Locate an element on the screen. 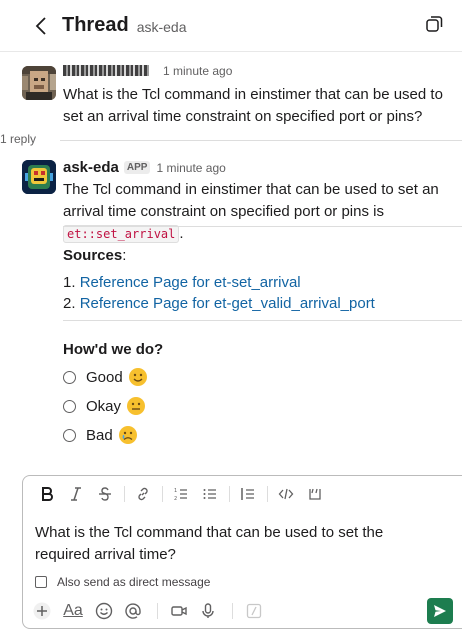  code-button is located at coordinates (286, 494).